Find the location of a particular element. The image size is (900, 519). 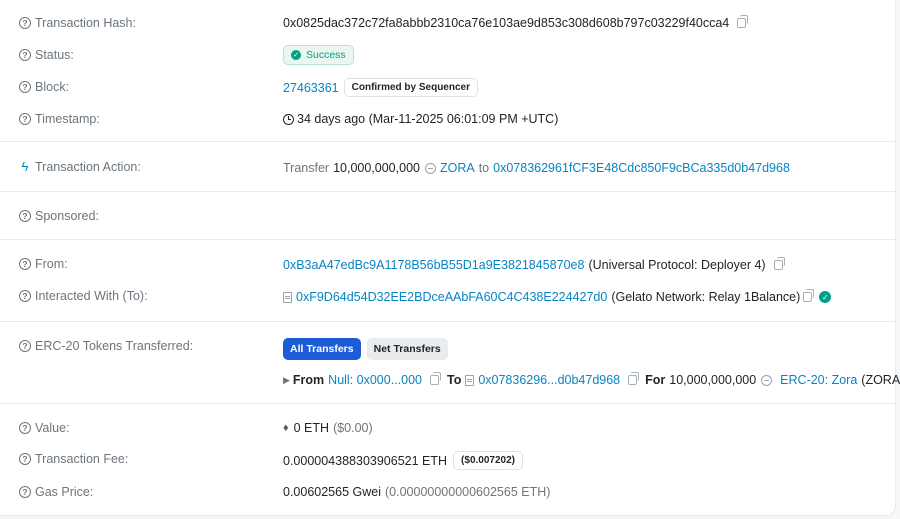

from-name: (Universal Protocol: Deployer 4) is located at coordinates (677, 265).